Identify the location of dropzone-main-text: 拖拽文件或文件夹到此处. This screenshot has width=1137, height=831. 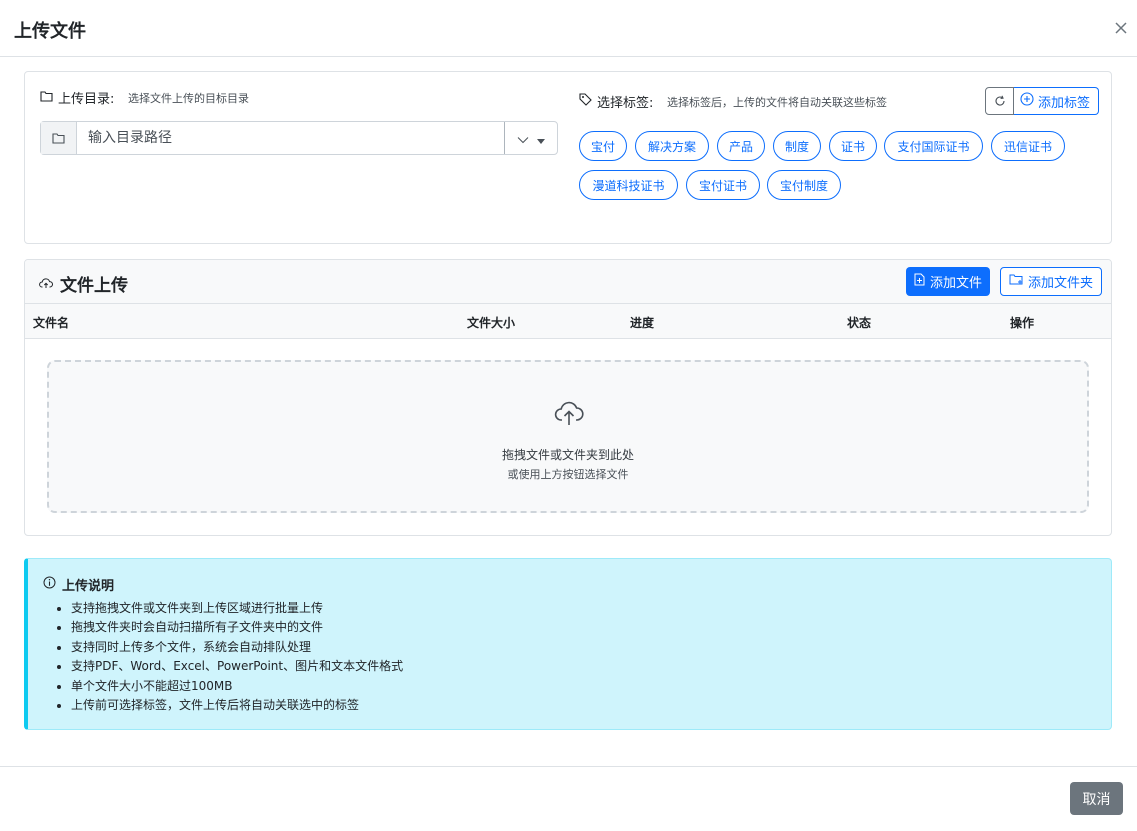
(567, 455).